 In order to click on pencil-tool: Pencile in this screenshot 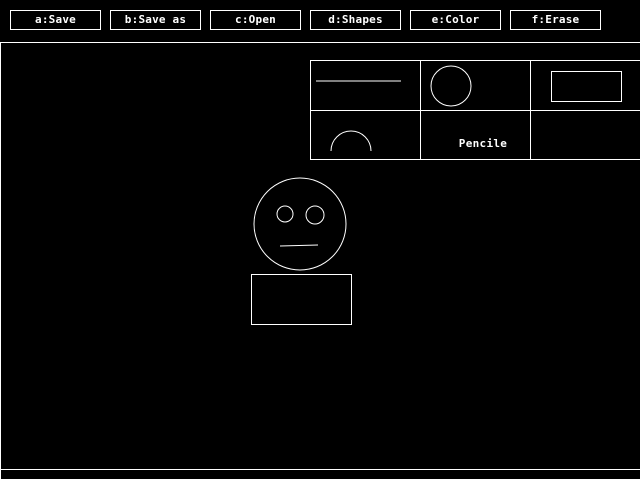, I will do `click(476, 136)`.